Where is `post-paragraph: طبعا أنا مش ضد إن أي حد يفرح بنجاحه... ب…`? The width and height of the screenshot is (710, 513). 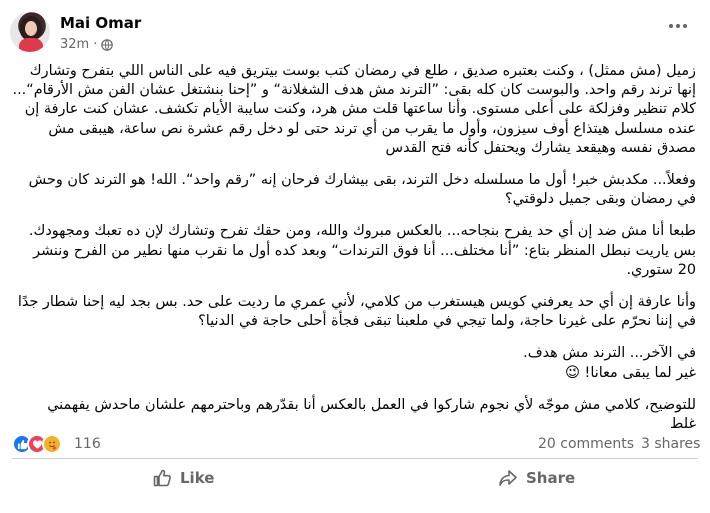 post-paragraph: طبعا أنا مش ضد إن أي حد يفرح بنجاحه... ب… is located at coordinates (352, 251).